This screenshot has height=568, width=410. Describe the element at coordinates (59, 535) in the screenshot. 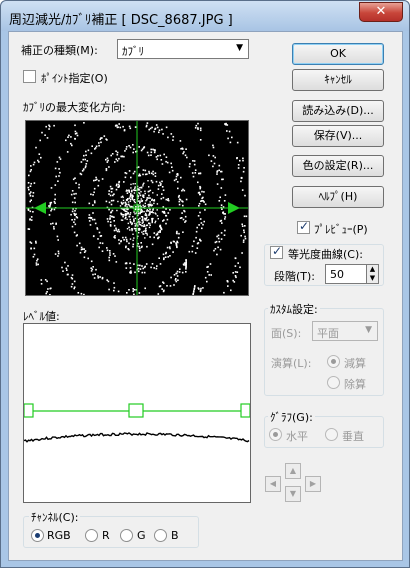

I see `channel-rgb-label: RGB` at that location.